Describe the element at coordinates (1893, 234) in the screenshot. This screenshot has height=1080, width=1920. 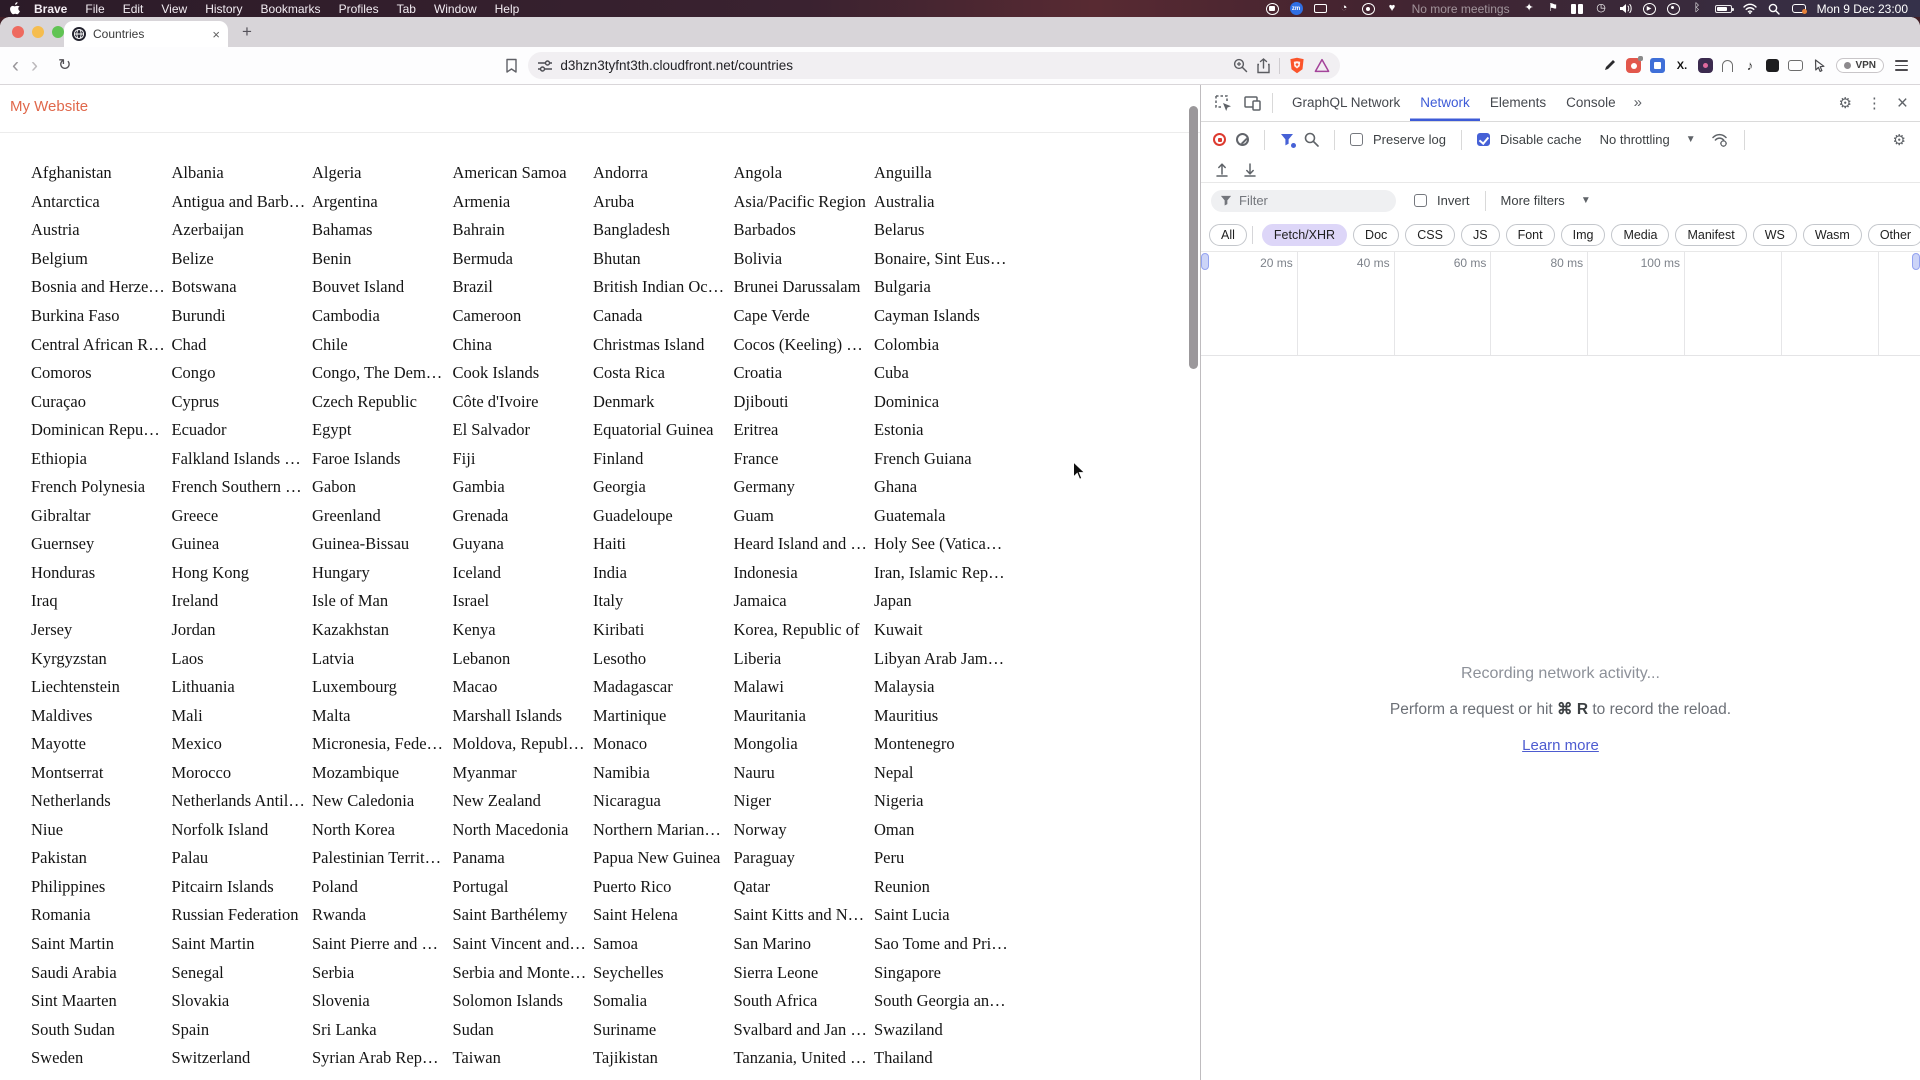
I see `request-type-chip: Other` at that location.